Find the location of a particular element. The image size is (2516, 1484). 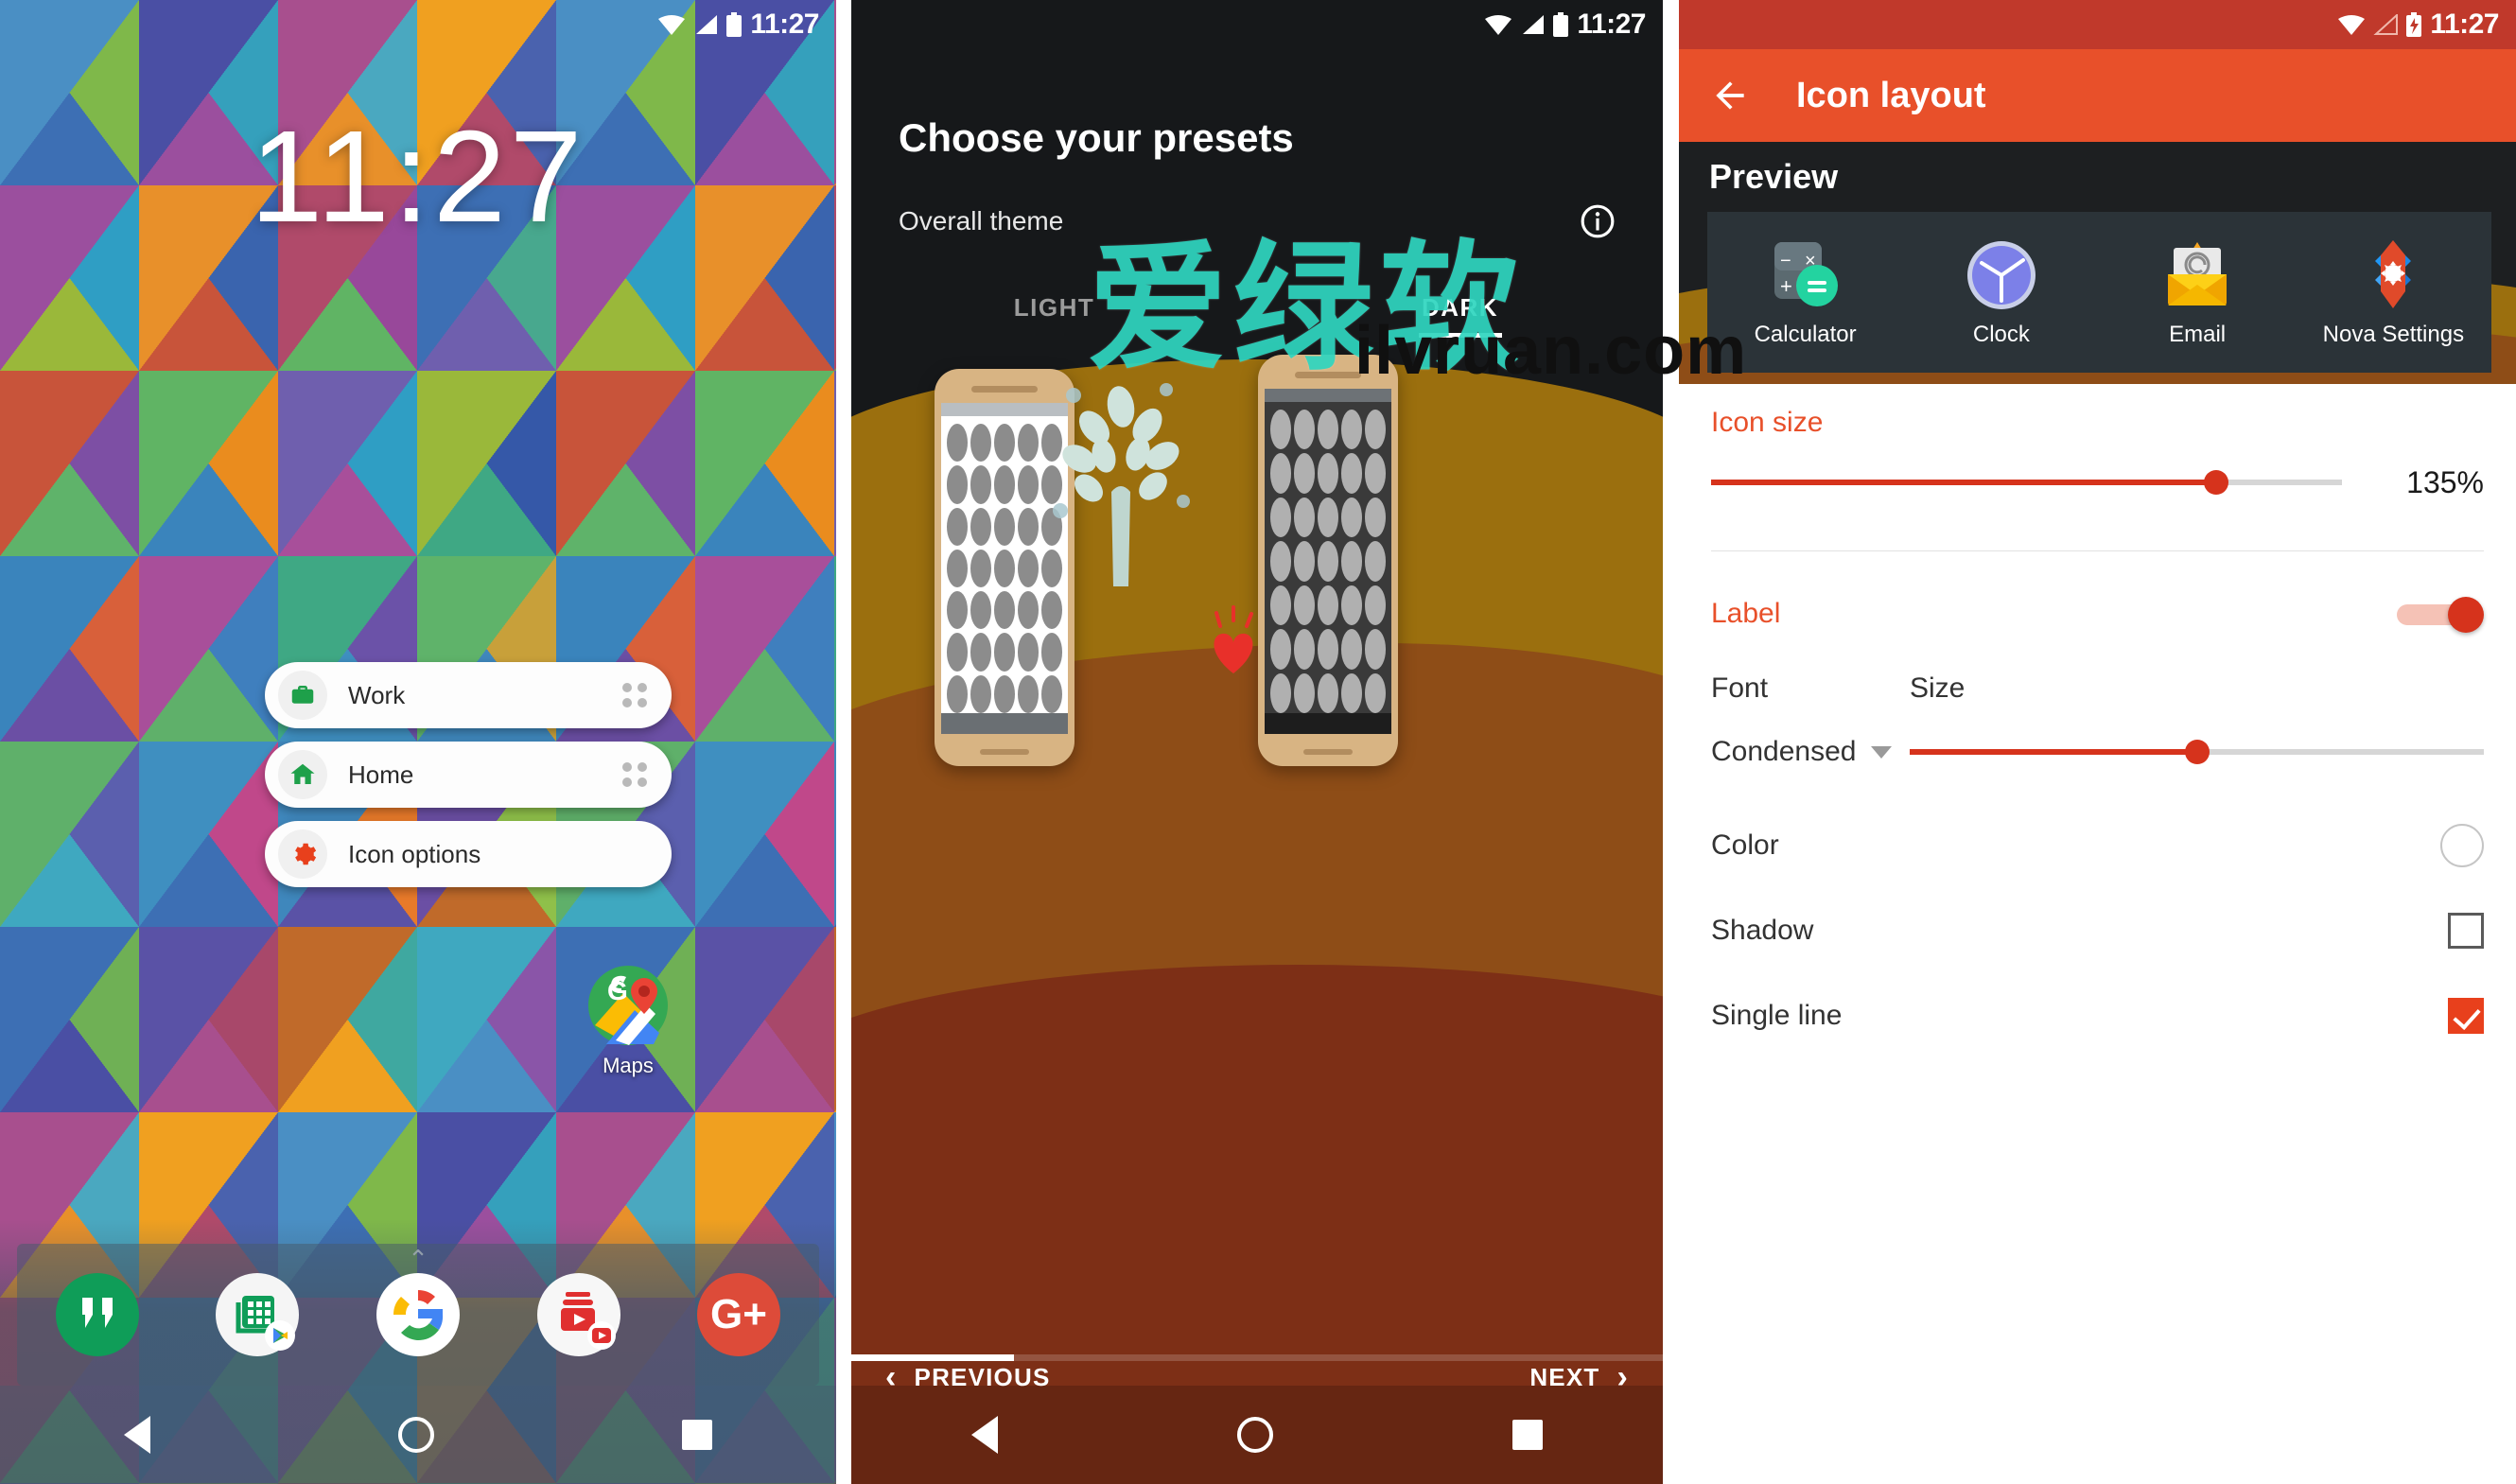

previous-button: ‹ PREVIOUS is located at coordinates (968, 1377).